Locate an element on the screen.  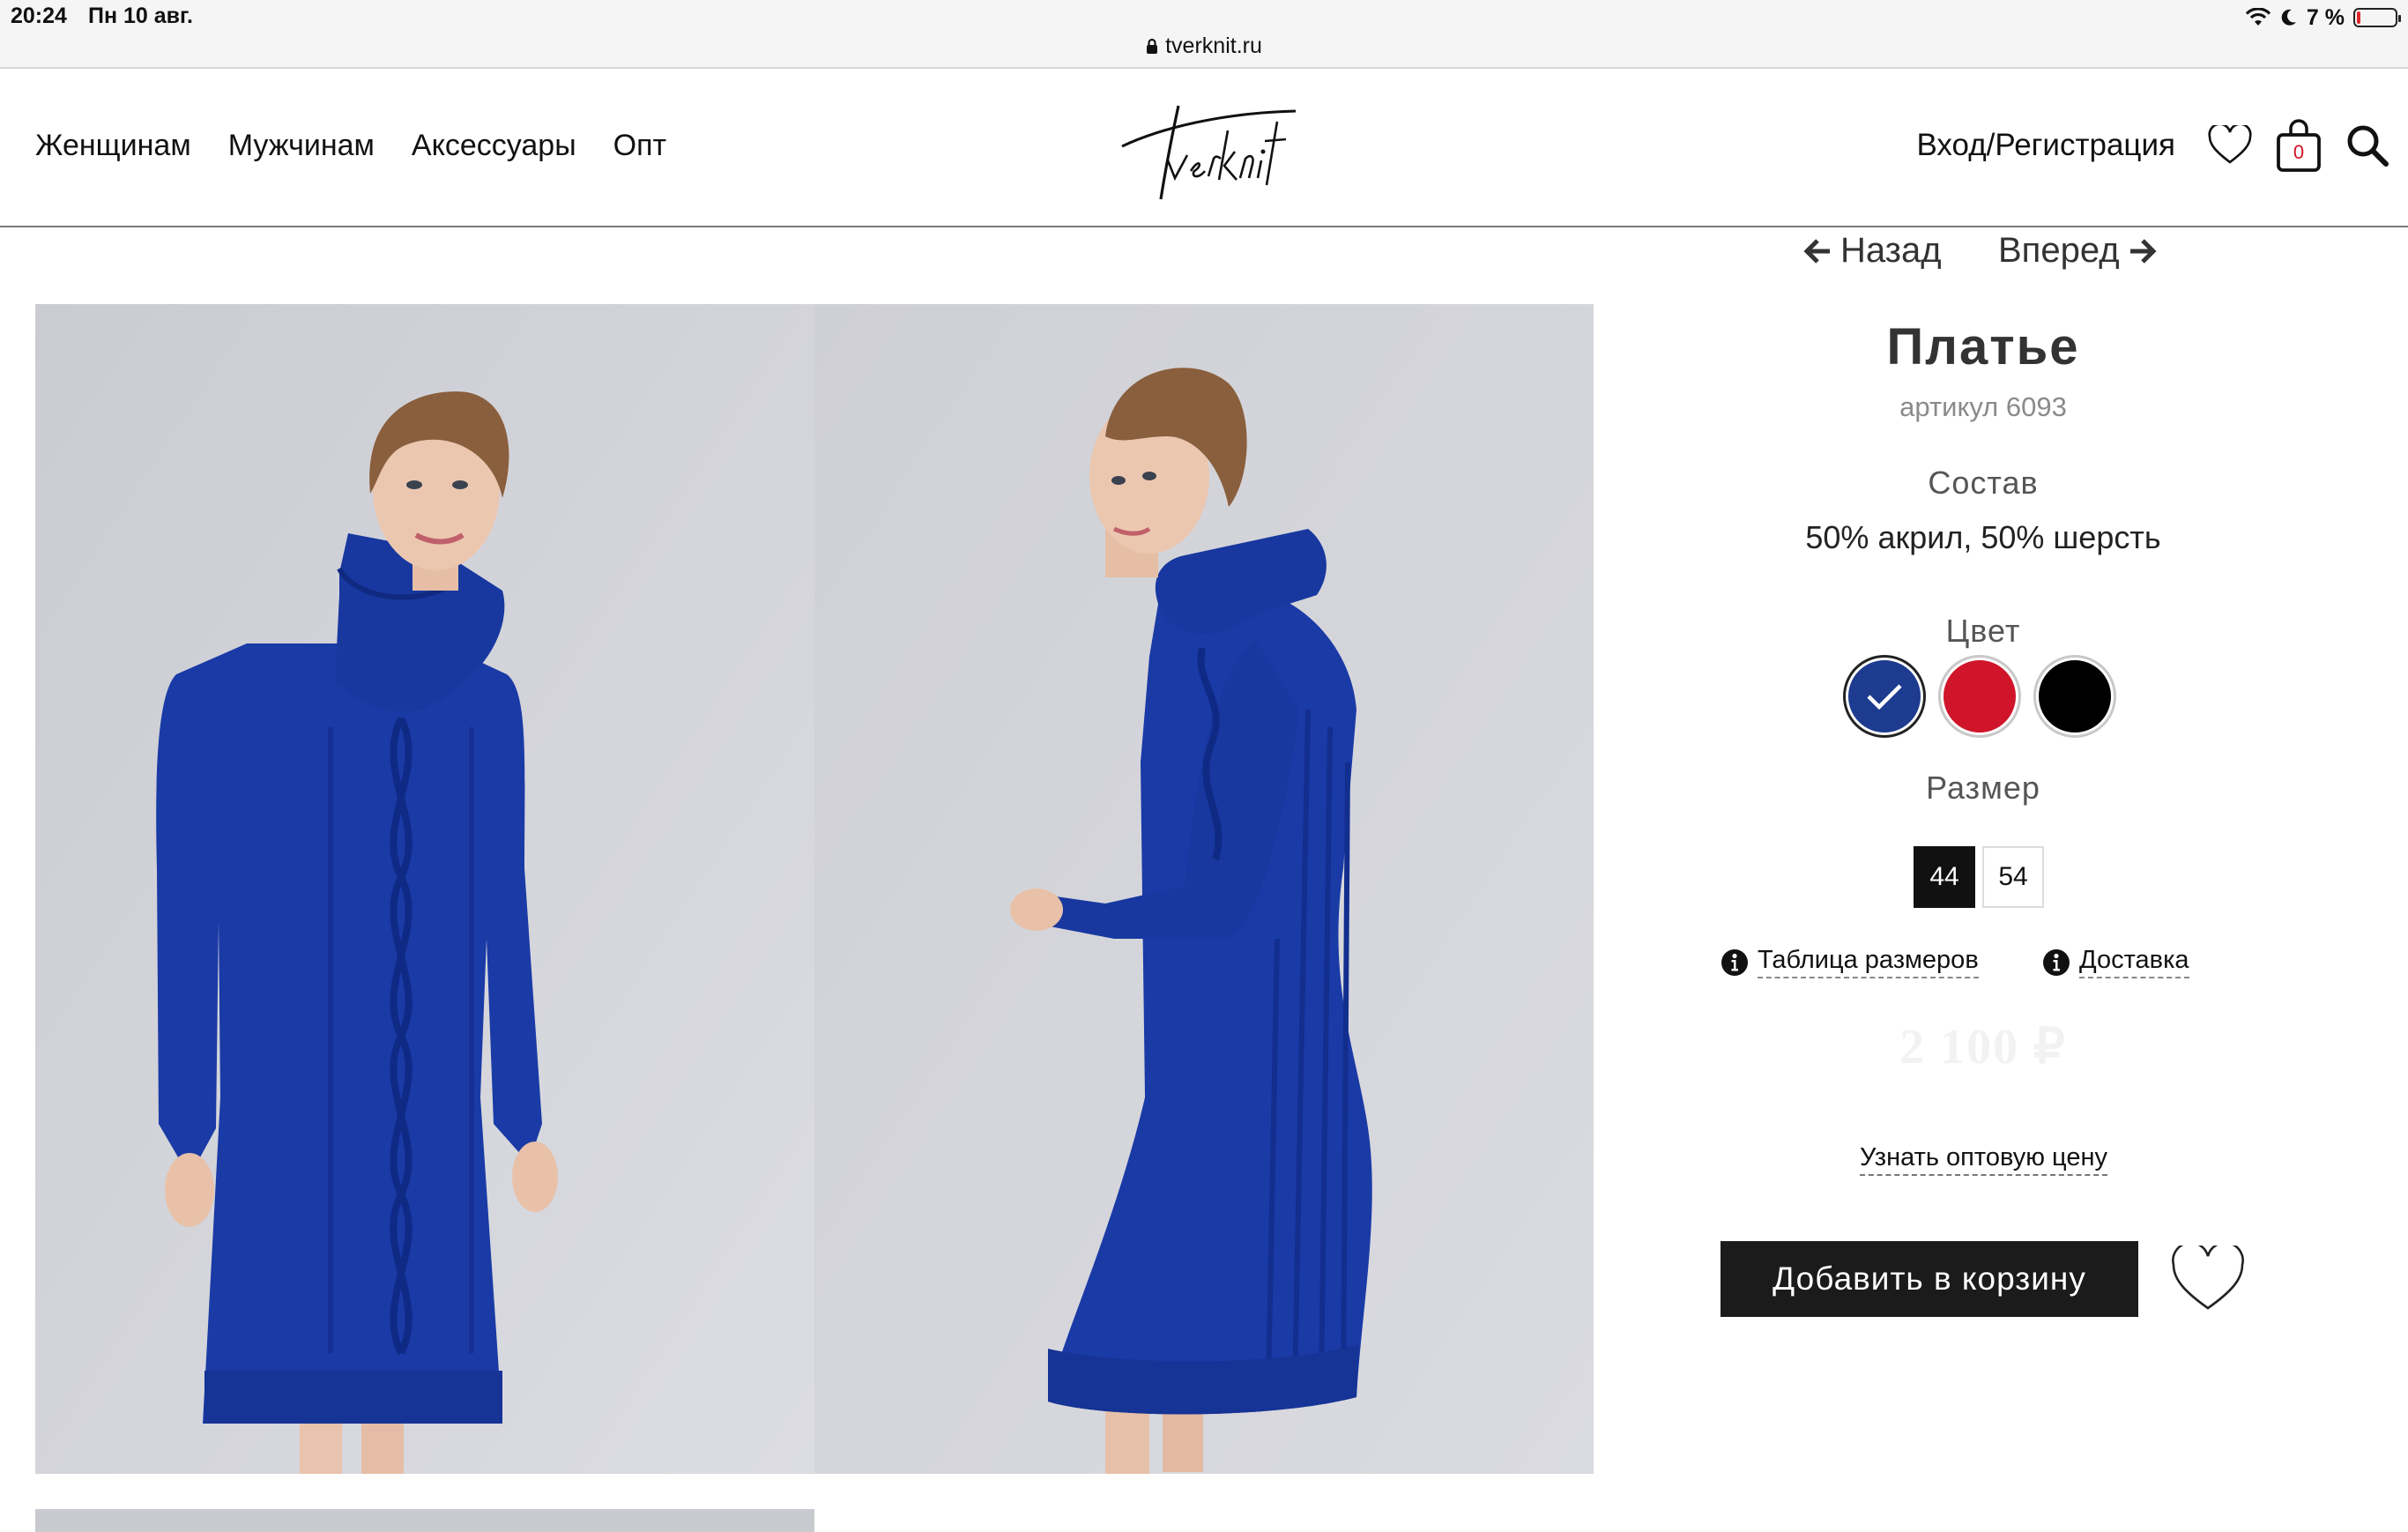
wholesale-price-link: Узнать оптовую цену is located at coordinates (1983, 1159).